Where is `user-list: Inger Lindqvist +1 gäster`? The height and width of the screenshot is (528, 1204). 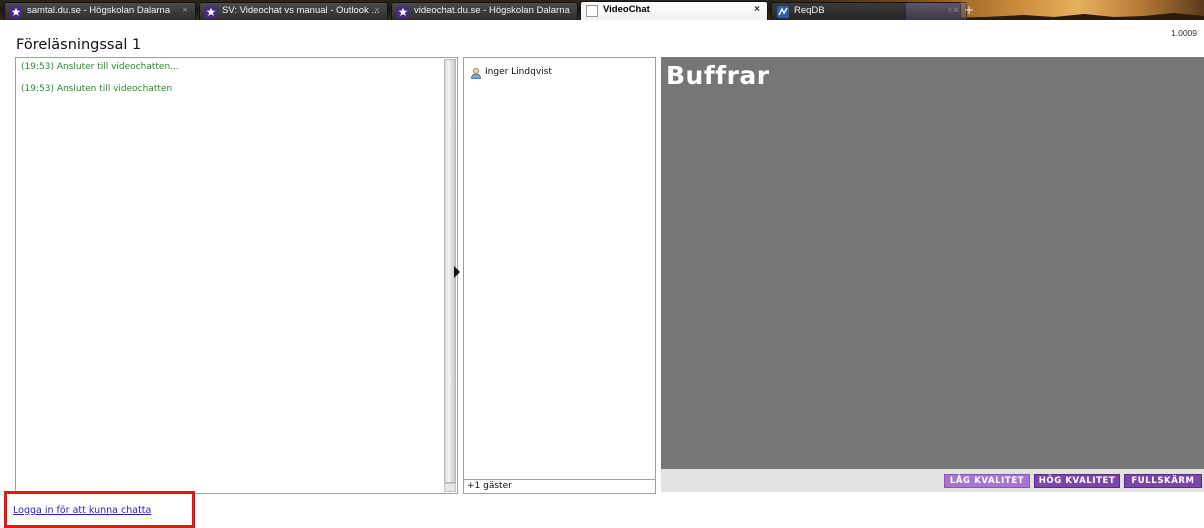 user-list: Inger Lindqvist +1 gäster is located at coordinates (559, 275).